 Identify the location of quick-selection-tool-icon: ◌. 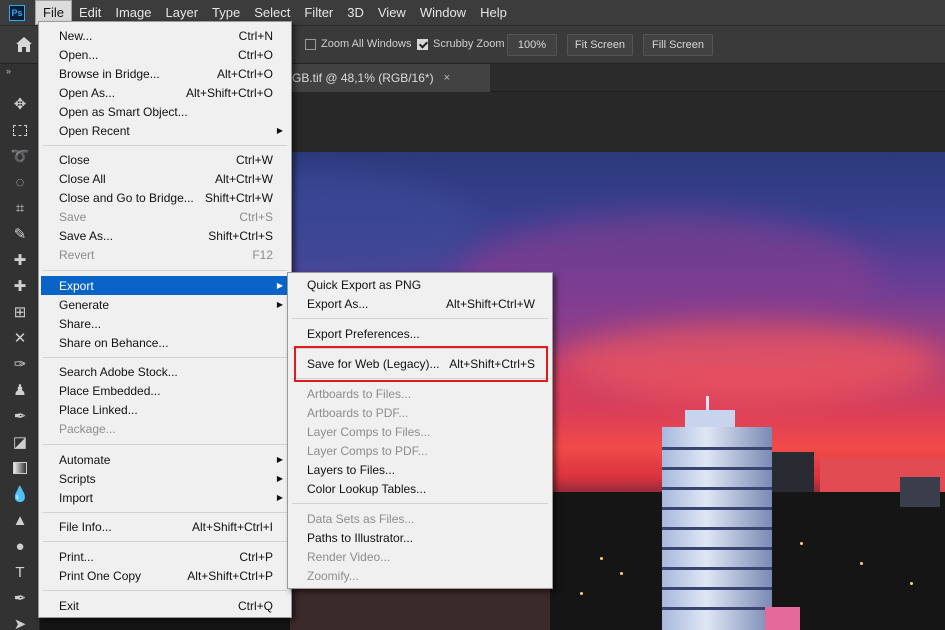
(20, 182).